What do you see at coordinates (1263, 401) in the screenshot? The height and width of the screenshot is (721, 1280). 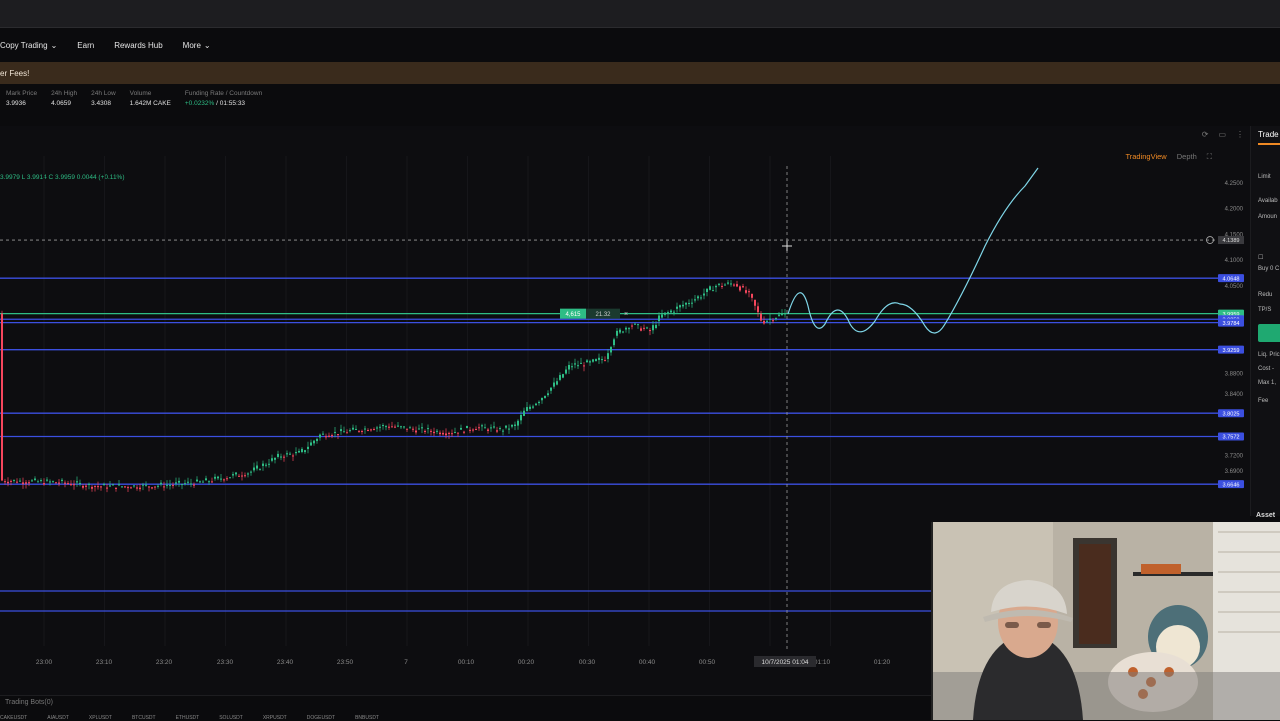 I see `fees-label: Fee` at bounding box center [1263, 401].